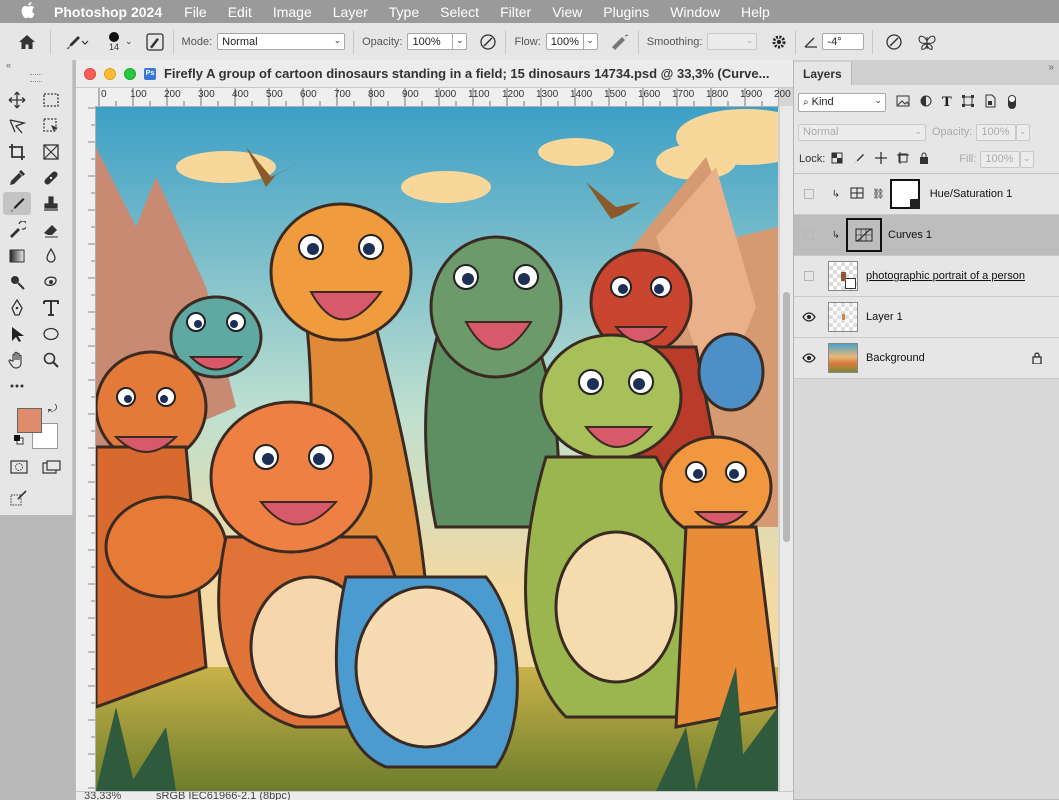  Describe the element at coordinates (17, 359) in the screenshot. I see `hand-tool-icon` at that location.